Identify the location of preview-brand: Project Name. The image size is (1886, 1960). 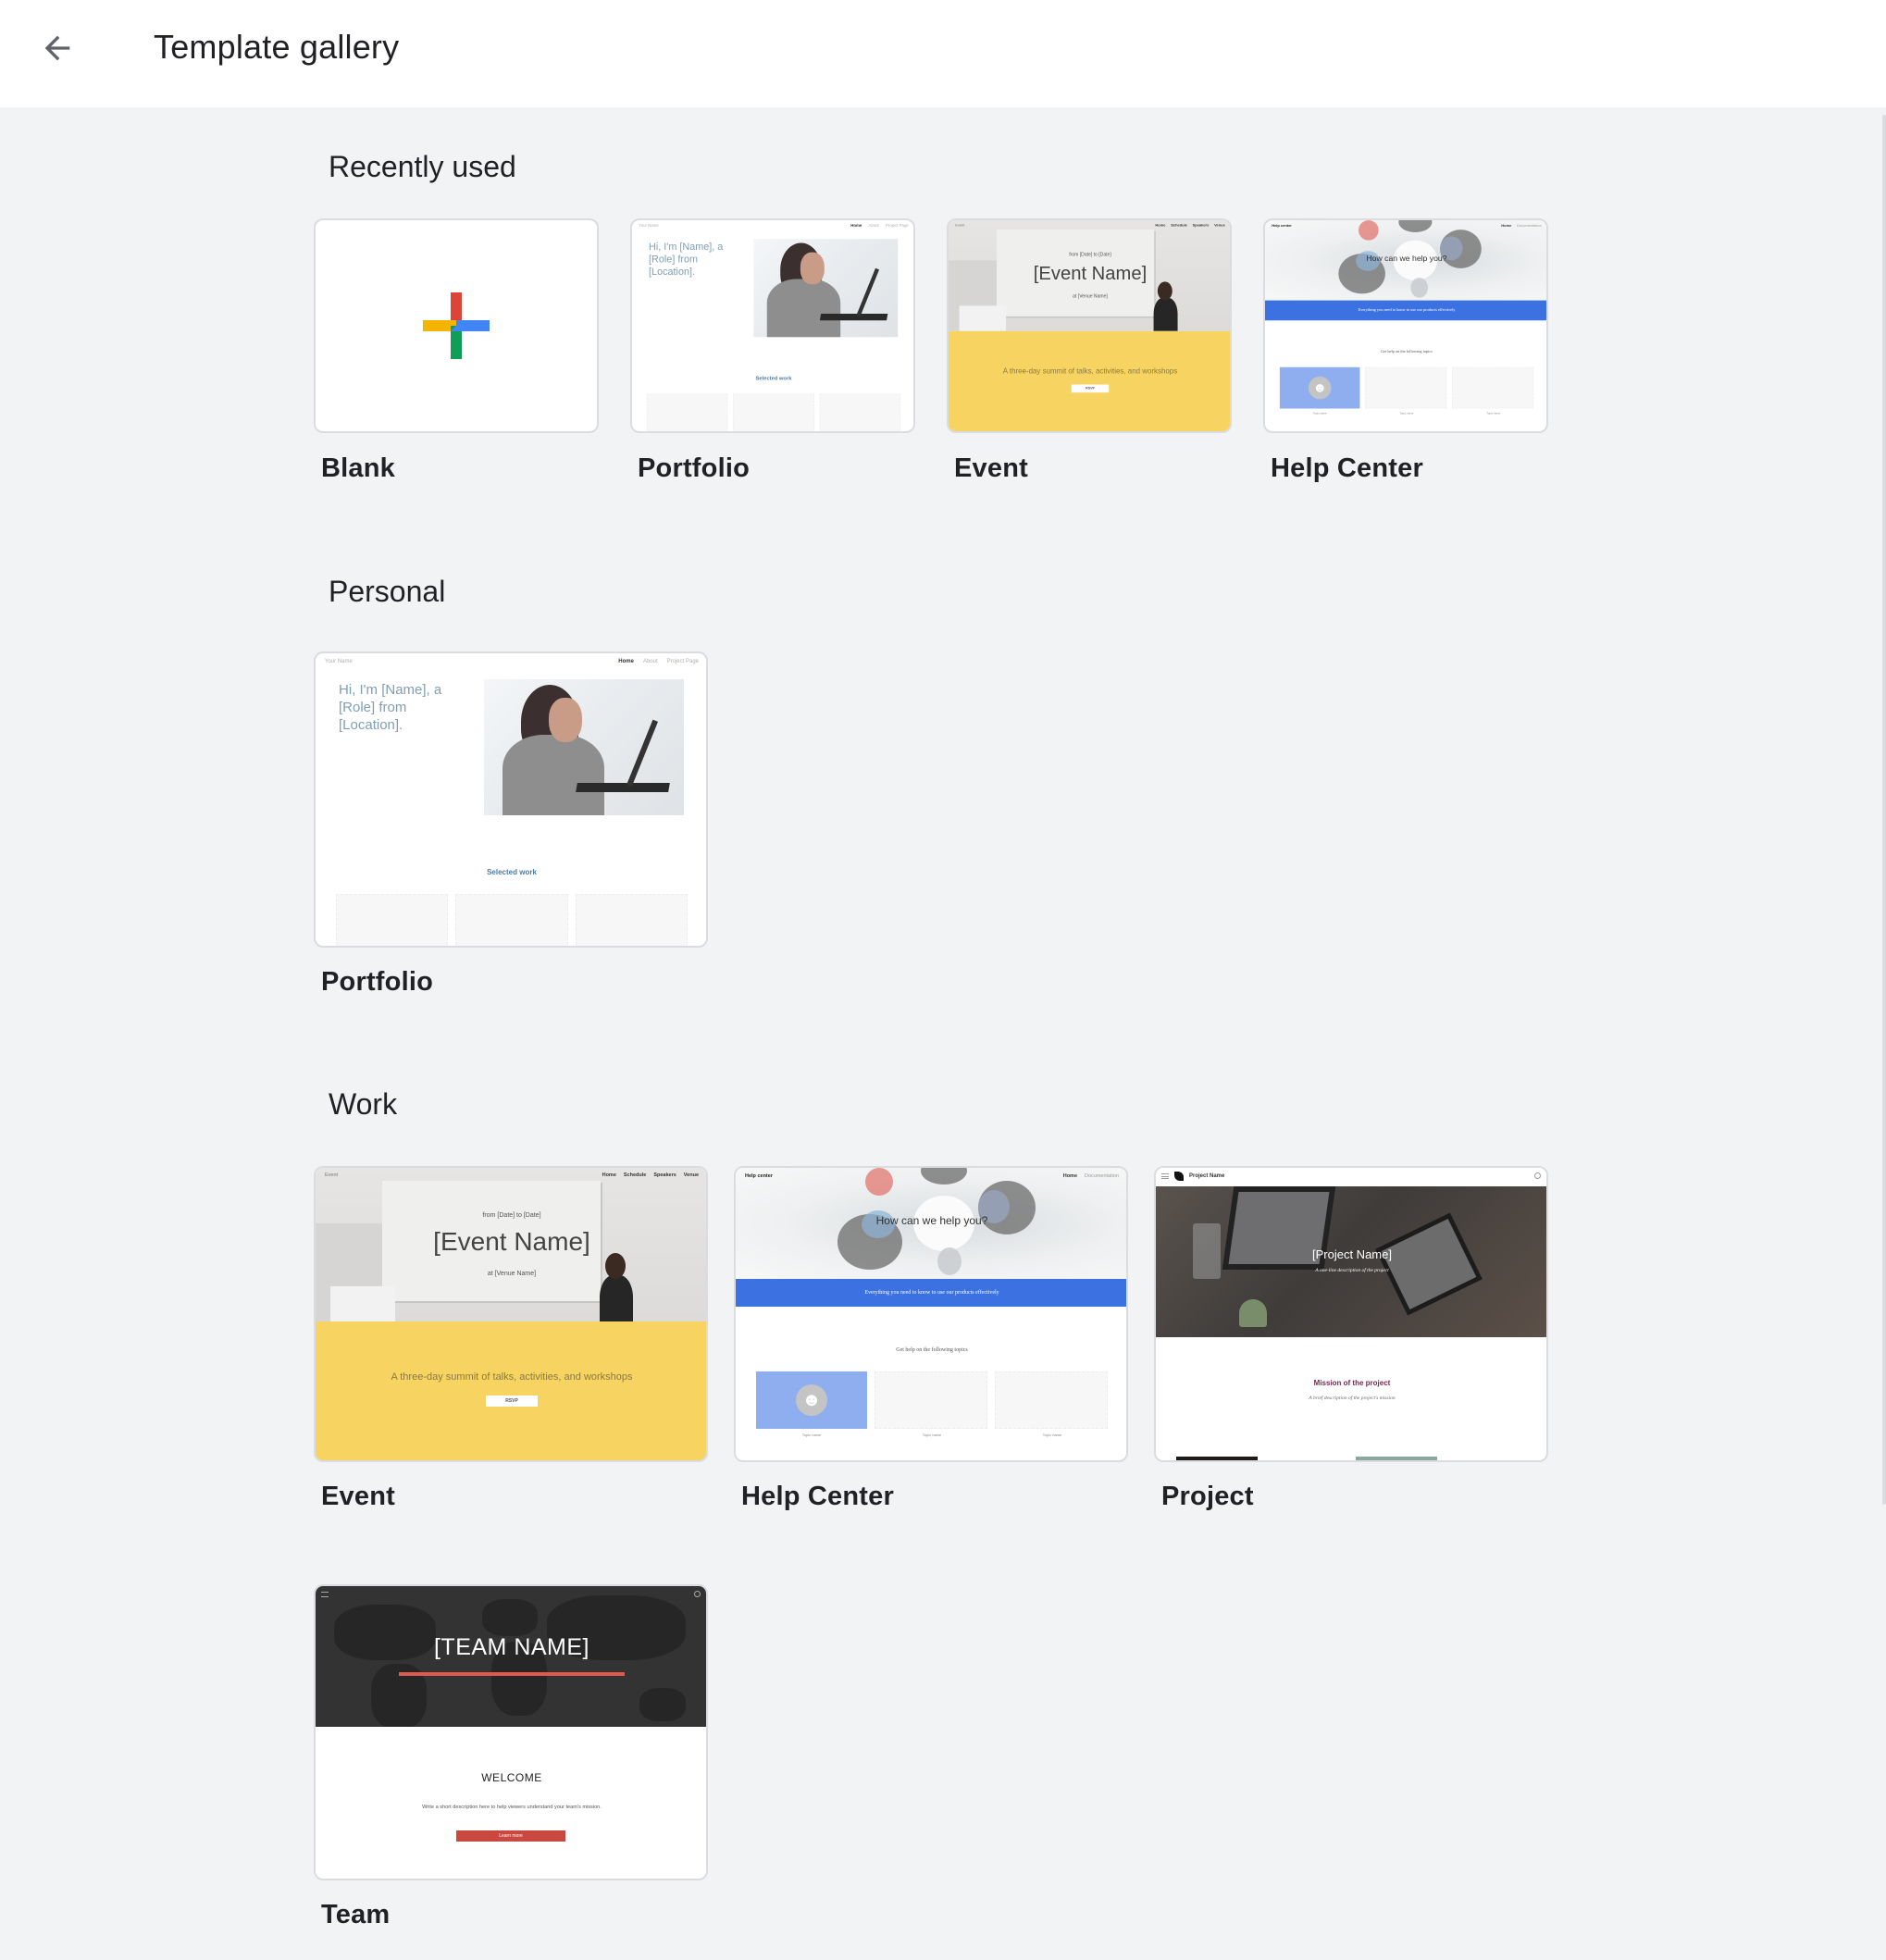
(1207, 1176).